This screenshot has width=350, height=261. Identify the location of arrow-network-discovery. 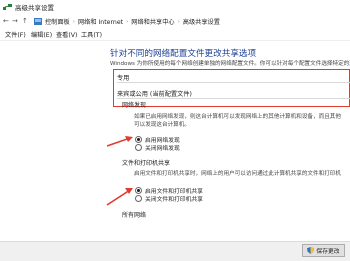
(118, 142).